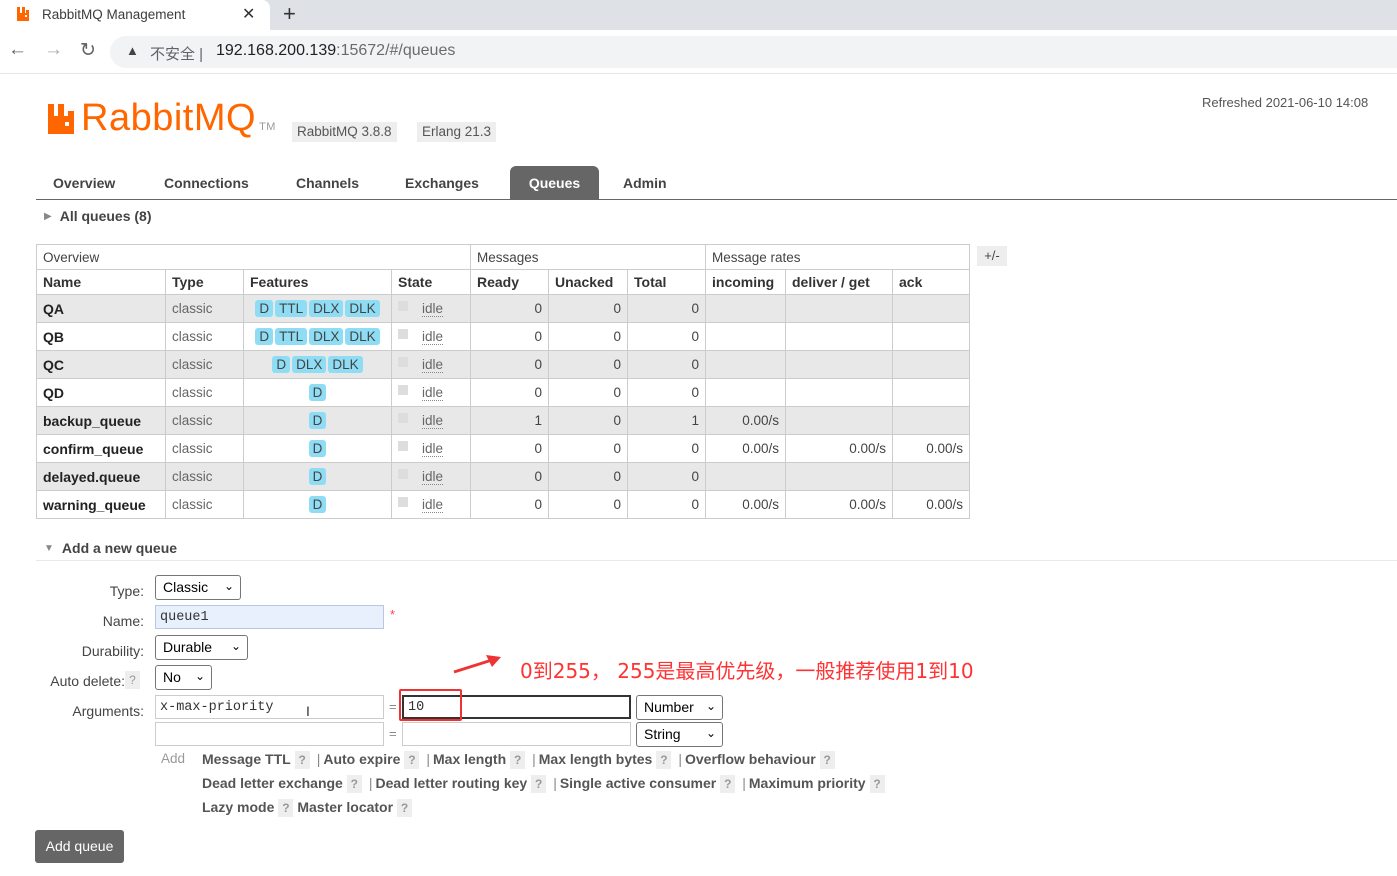 Image resolution: width=1397 pixels, height=876 pixels. I want to click on argument-shortcut-link: Overflow behaviour, so click(750, 759).